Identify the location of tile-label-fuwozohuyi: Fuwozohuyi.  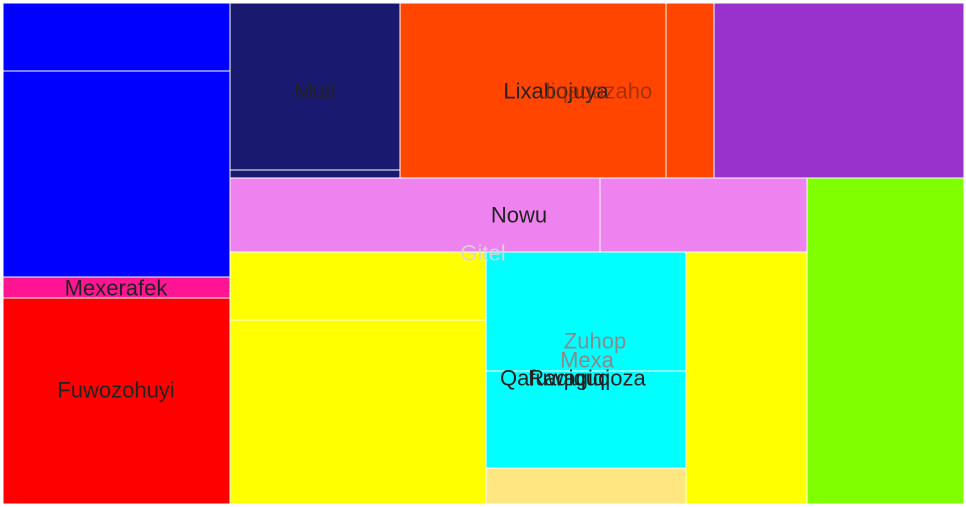
(115, 390).